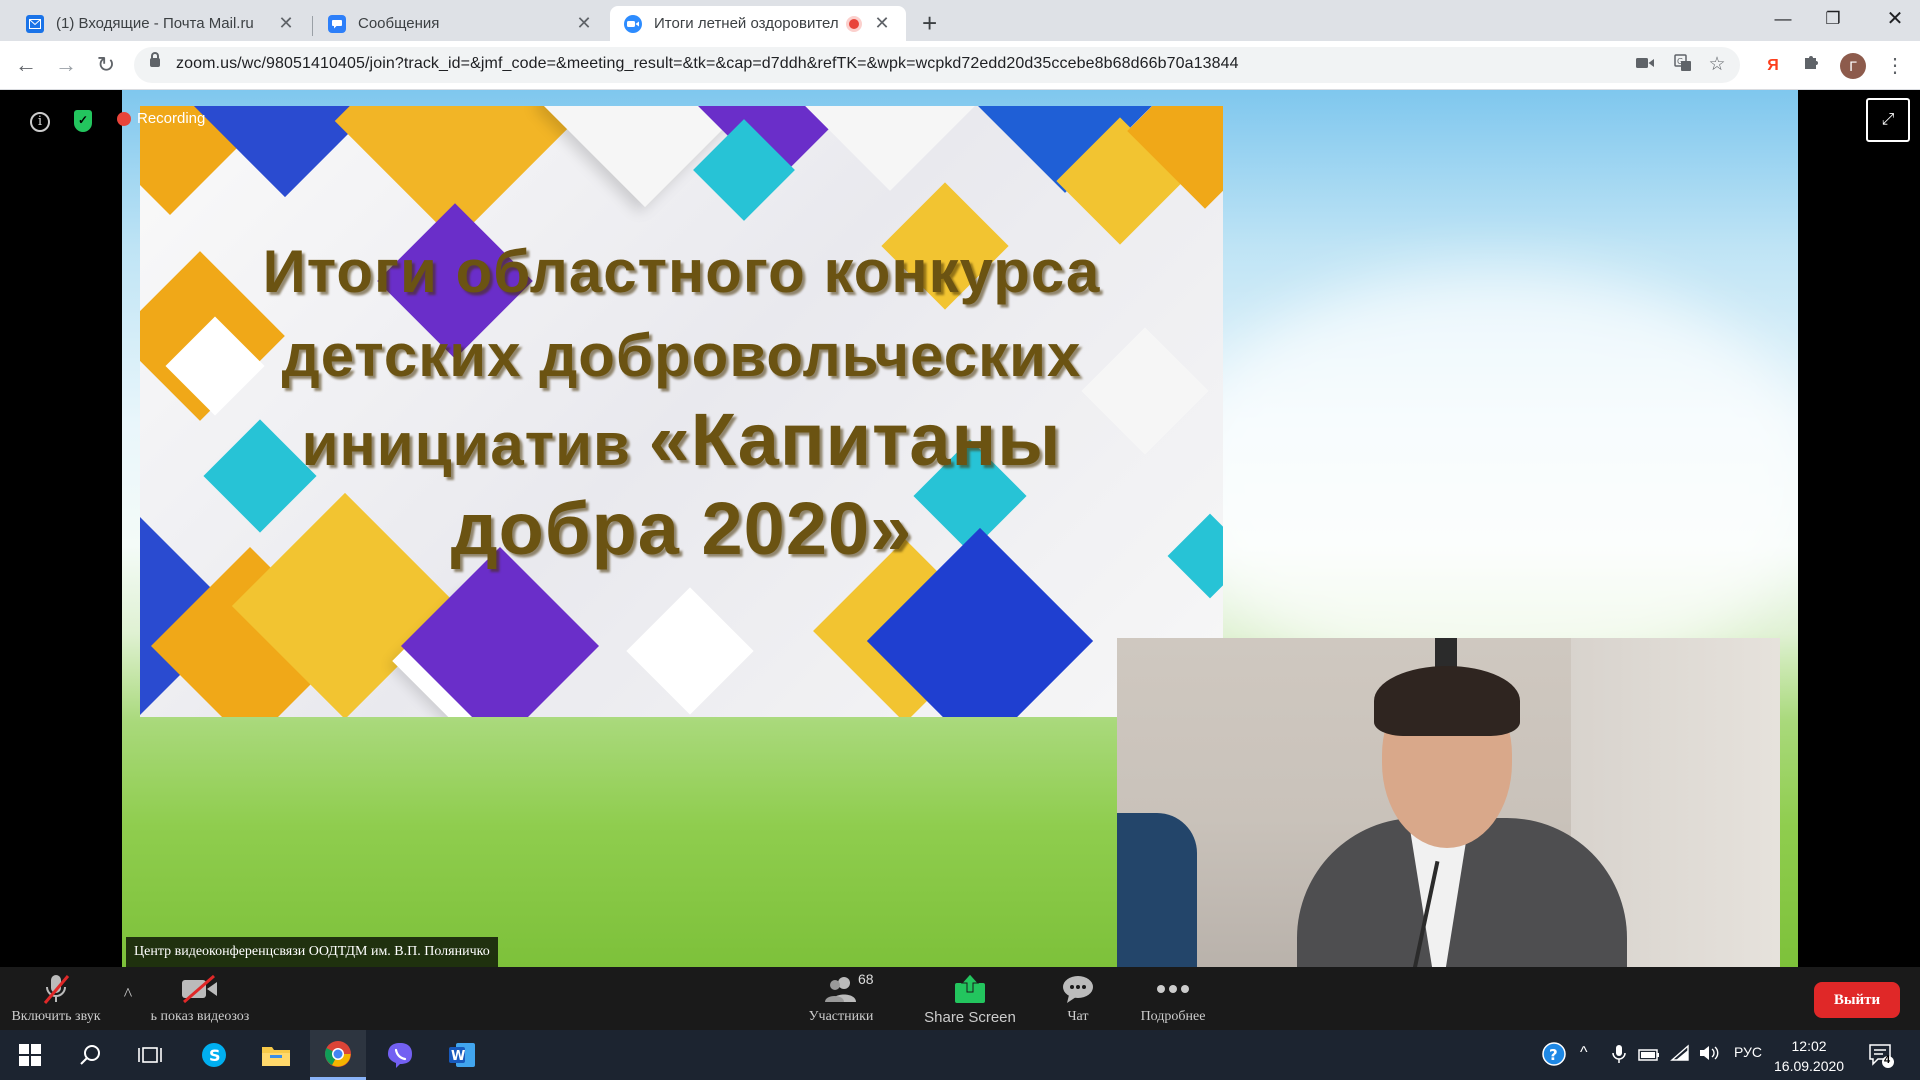 This screenshot has width=1920, height=1080. What do you see at coordinates (200, 1016) in the screenshot?
I see `start-video-label: ь показ видеозоз` at bounding box center [200, 1016].